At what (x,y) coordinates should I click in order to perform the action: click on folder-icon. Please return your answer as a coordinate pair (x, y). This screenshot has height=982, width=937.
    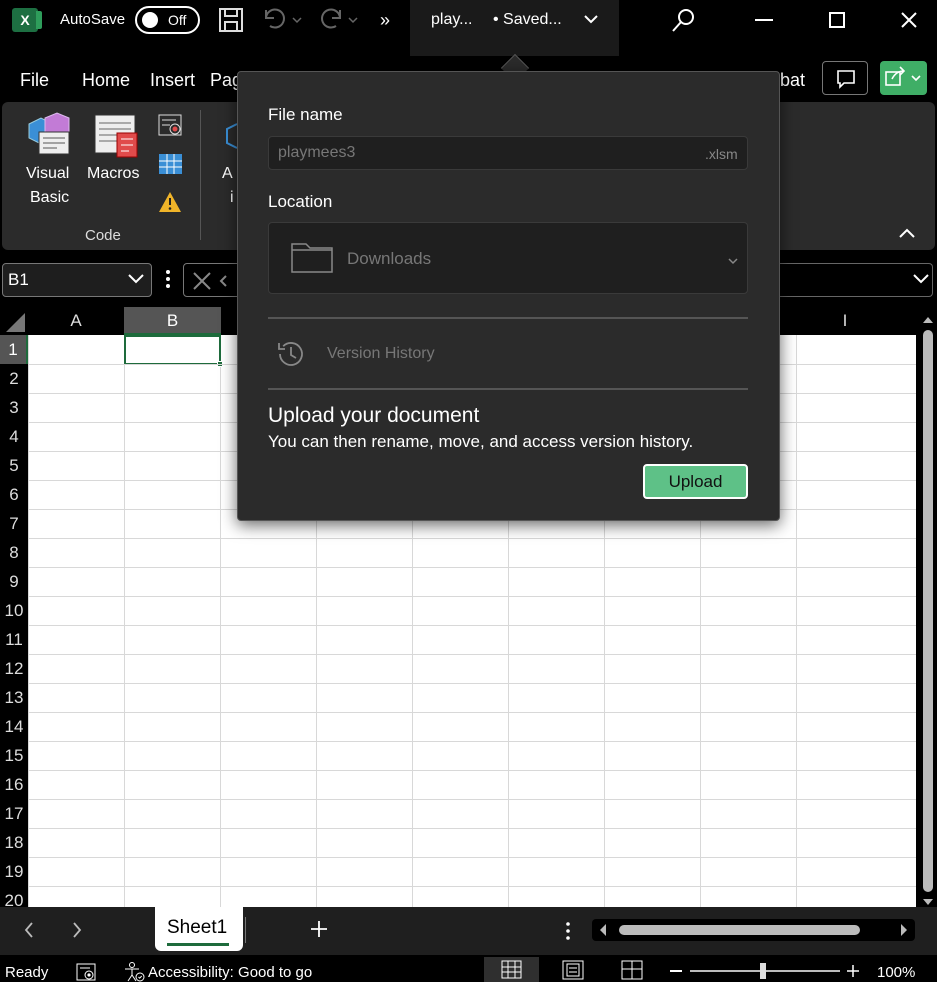
    Looking at the image, I should click on (312, 259).